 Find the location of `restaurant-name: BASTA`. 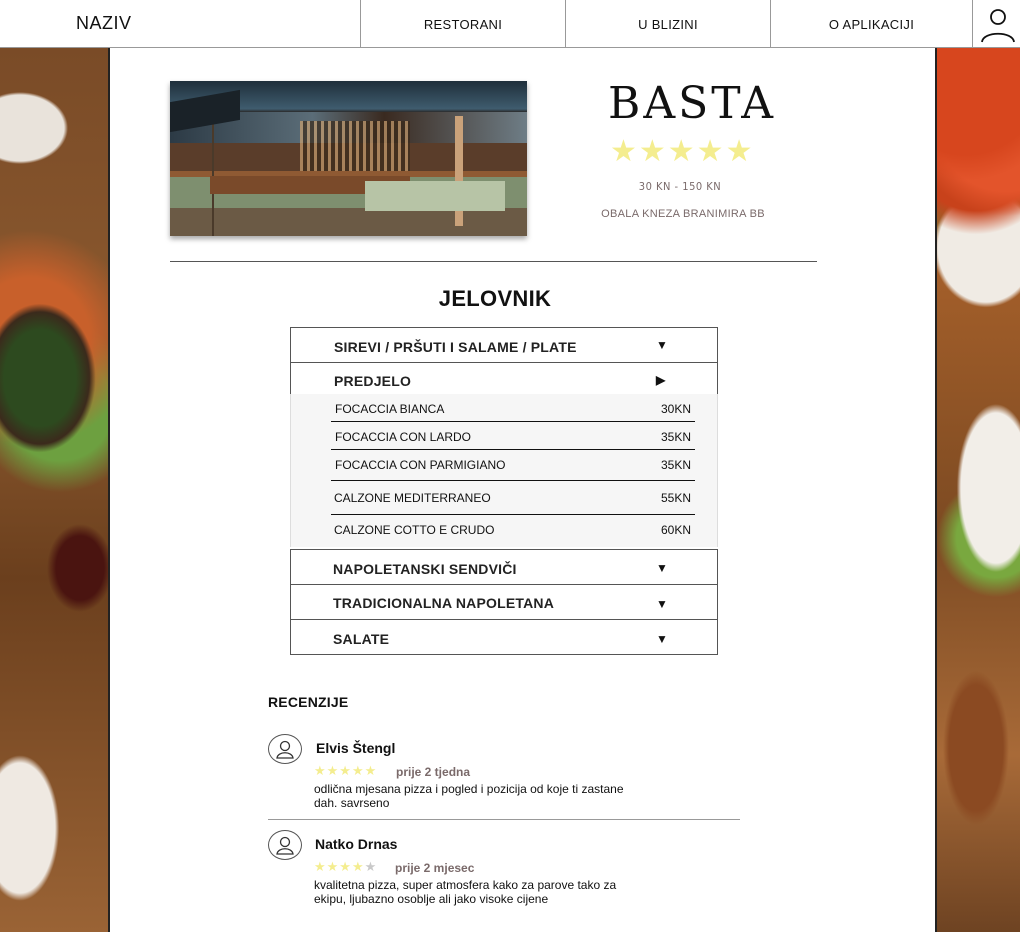

restaurant-name: BASTA is located at coordinates (692, 103).